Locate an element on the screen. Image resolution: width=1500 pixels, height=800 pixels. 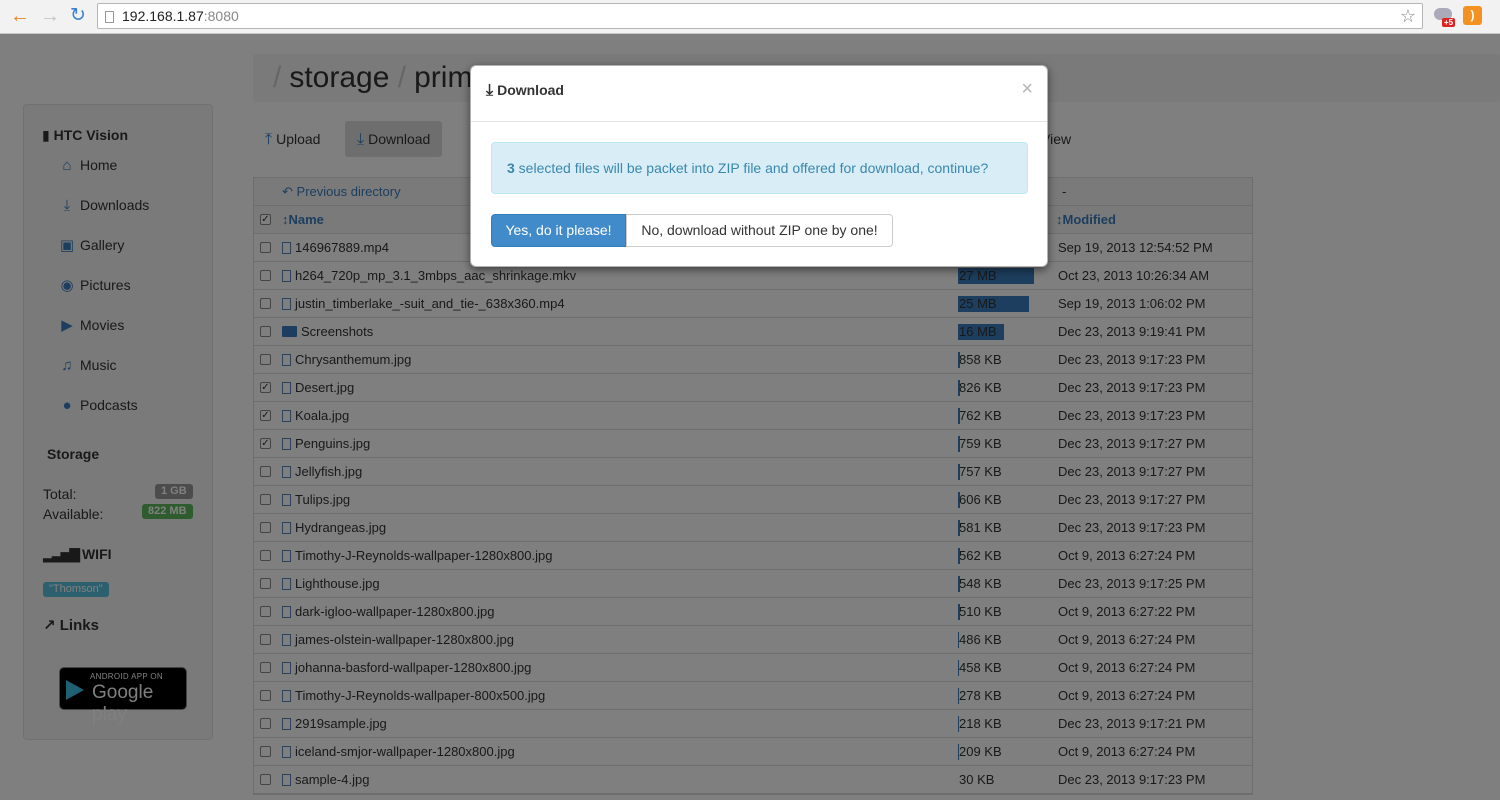
back-arrow-icon: ← is located at coordinates (20, 16).